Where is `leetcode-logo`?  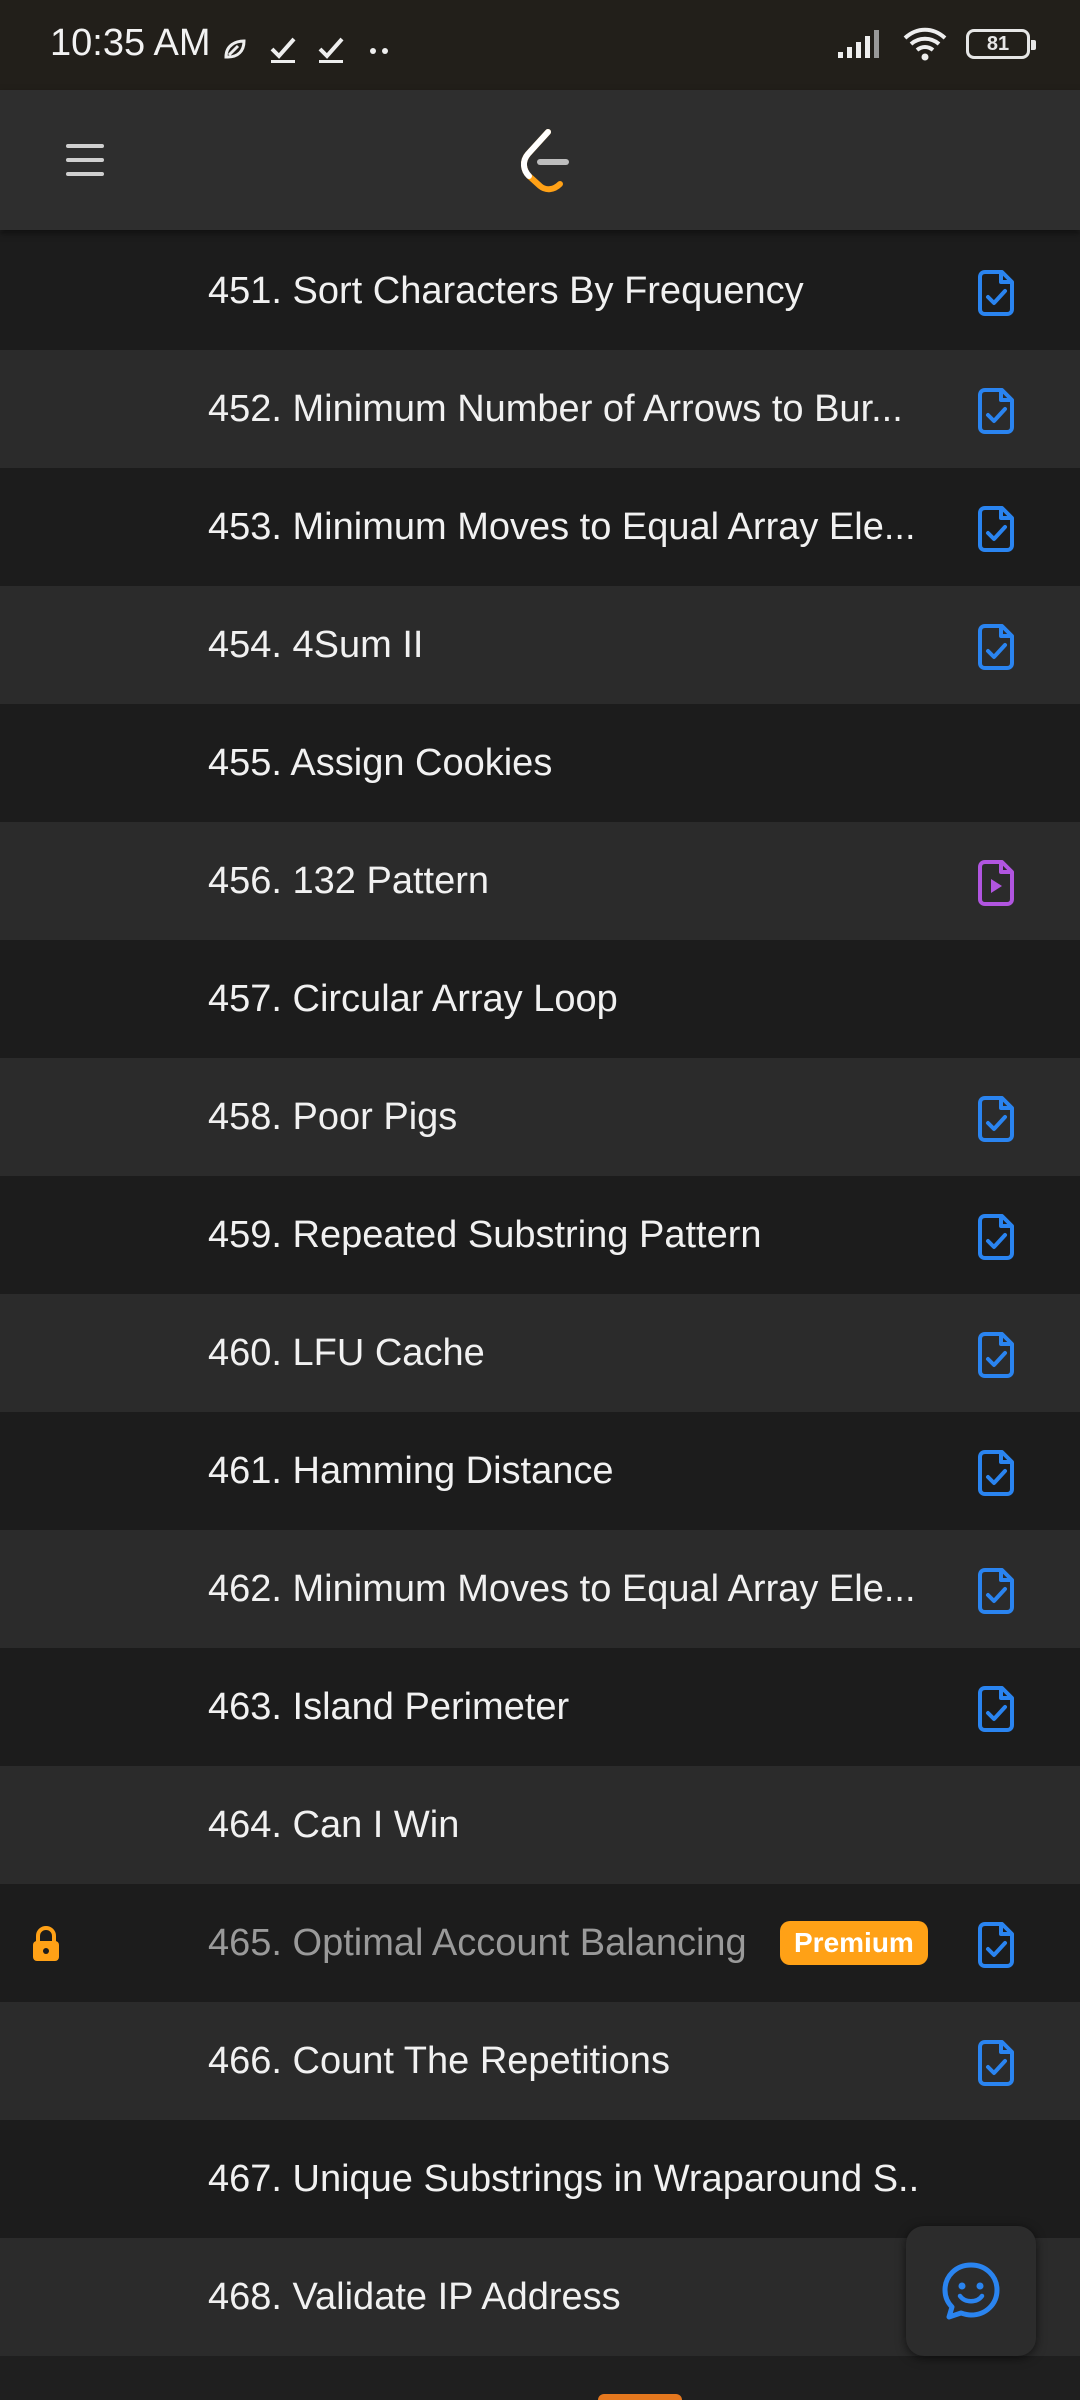 leetcode-logo is located at coordinates (544, 160).